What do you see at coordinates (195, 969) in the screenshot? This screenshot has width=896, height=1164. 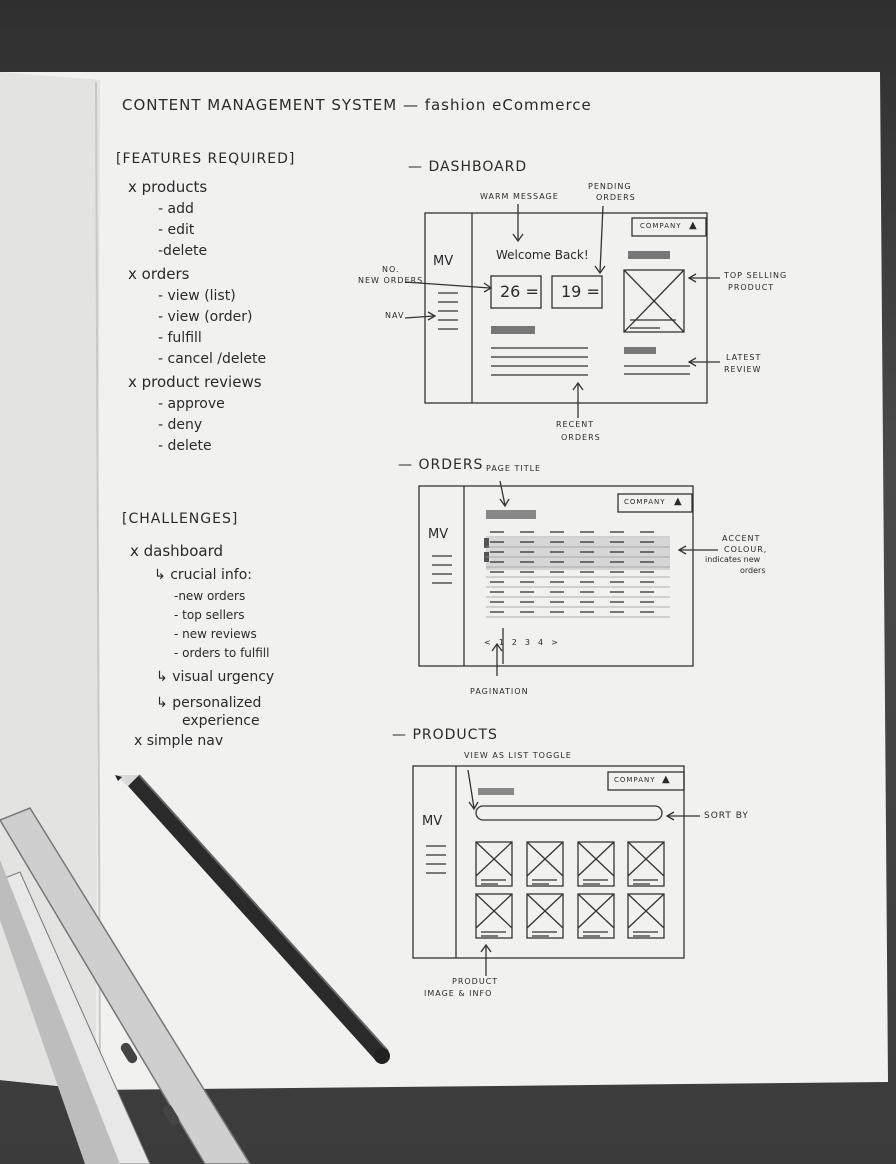 I see `desk-objects` at bounding box center [195, 969].